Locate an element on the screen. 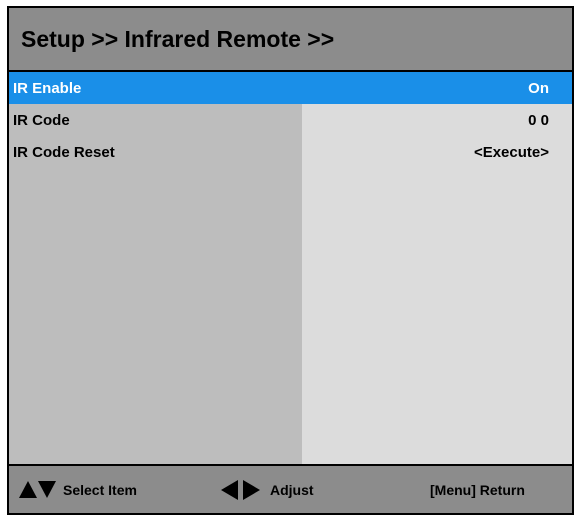 This screenshot has height=517, width=576. right-arrow-icon is located at coordinates (251, 489).